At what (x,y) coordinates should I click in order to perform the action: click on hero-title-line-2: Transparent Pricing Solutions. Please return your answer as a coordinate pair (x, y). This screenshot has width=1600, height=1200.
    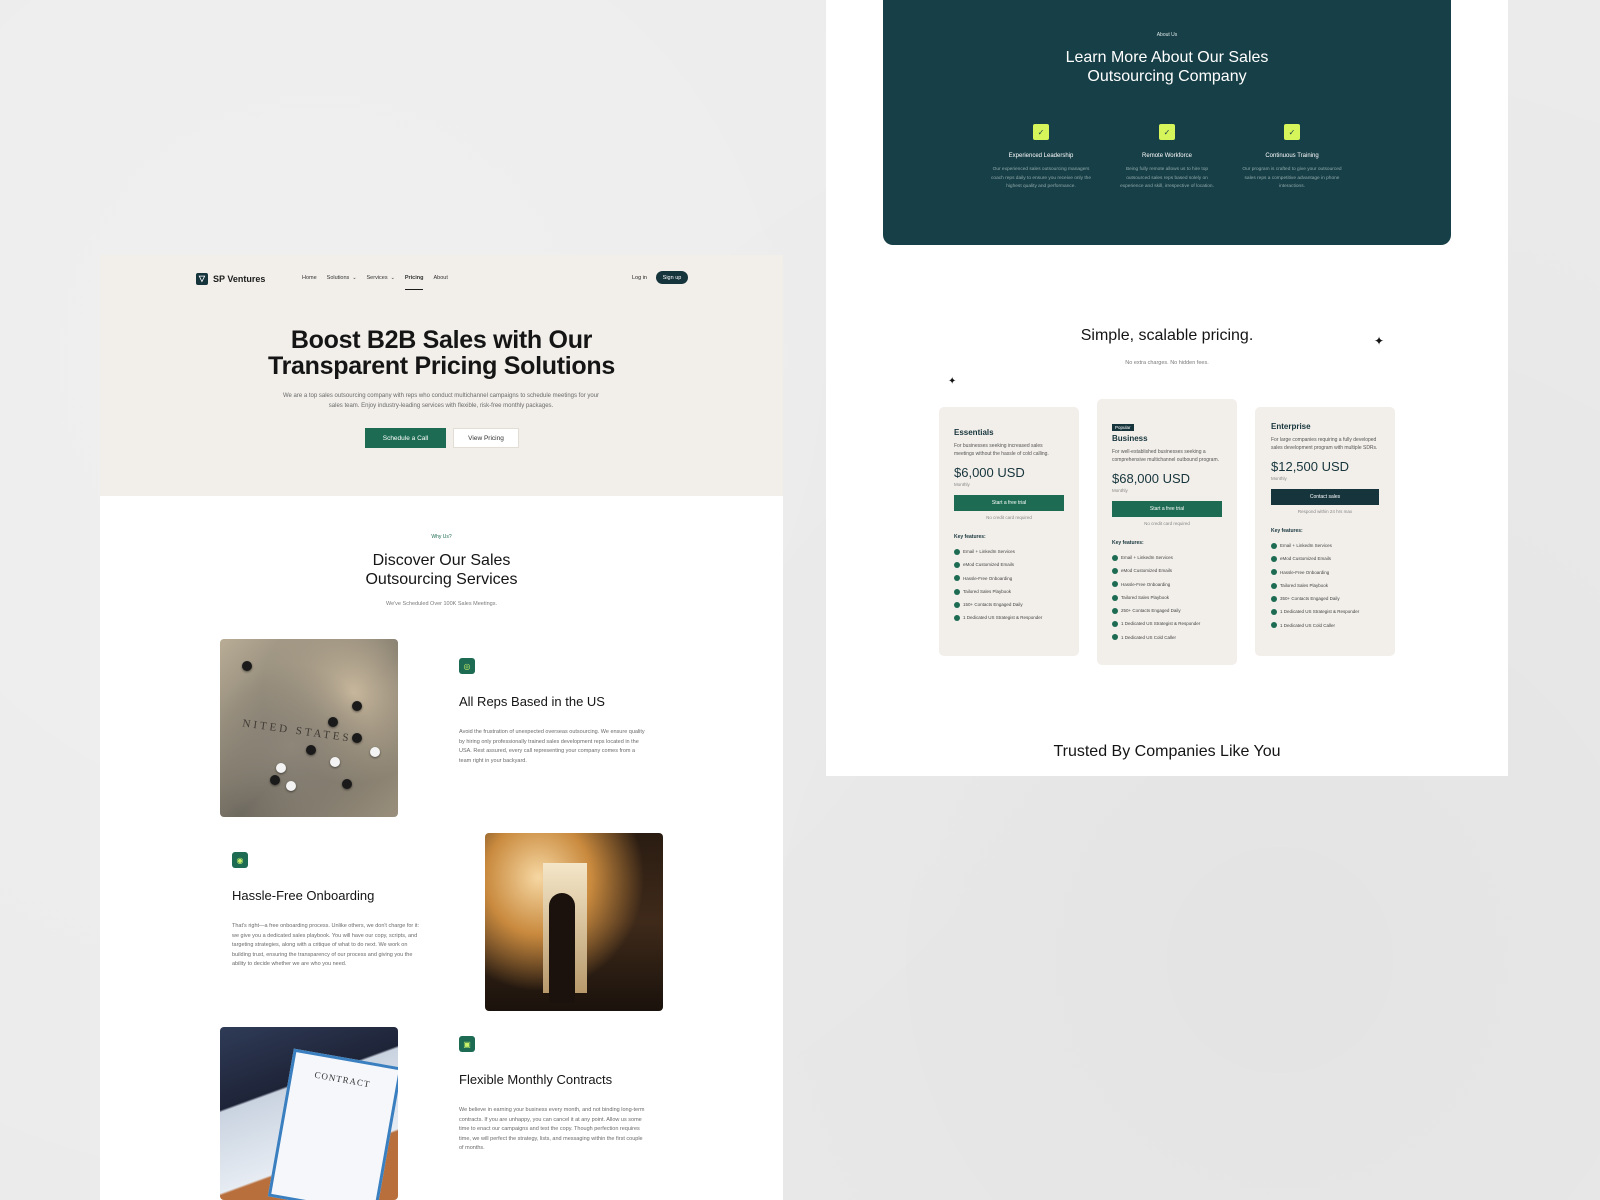
    Looking at the image, I should click on (441, 366).